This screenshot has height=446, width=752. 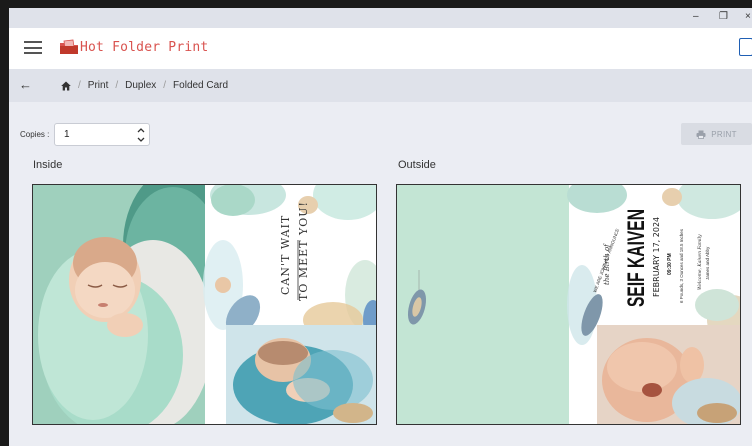 What do you see at coordinates (607, 264) in the screenshot?
I see `announcement-subtitle: the Birth of` at bounding box center [607, 264].